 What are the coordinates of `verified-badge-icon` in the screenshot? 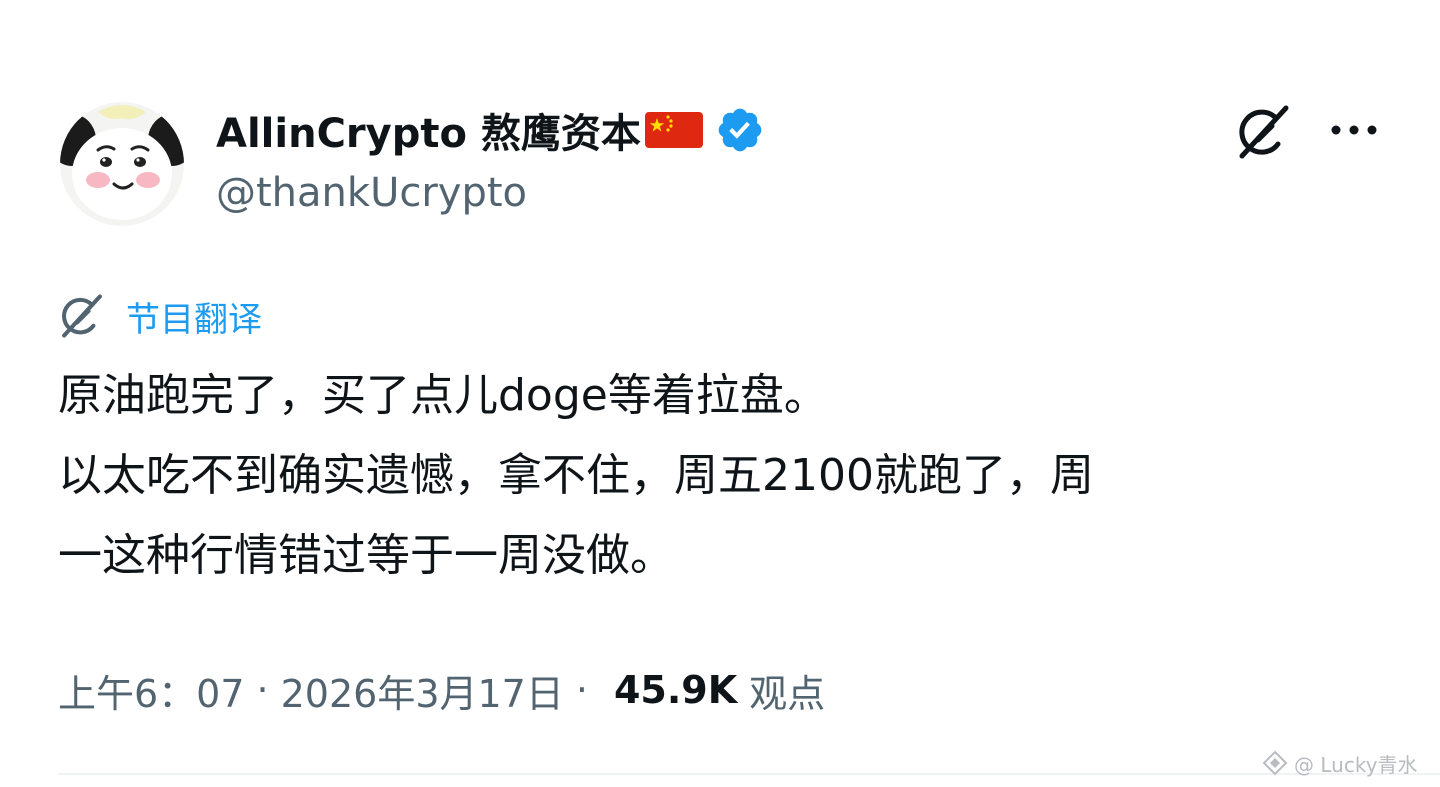 It's located at (740, 130).